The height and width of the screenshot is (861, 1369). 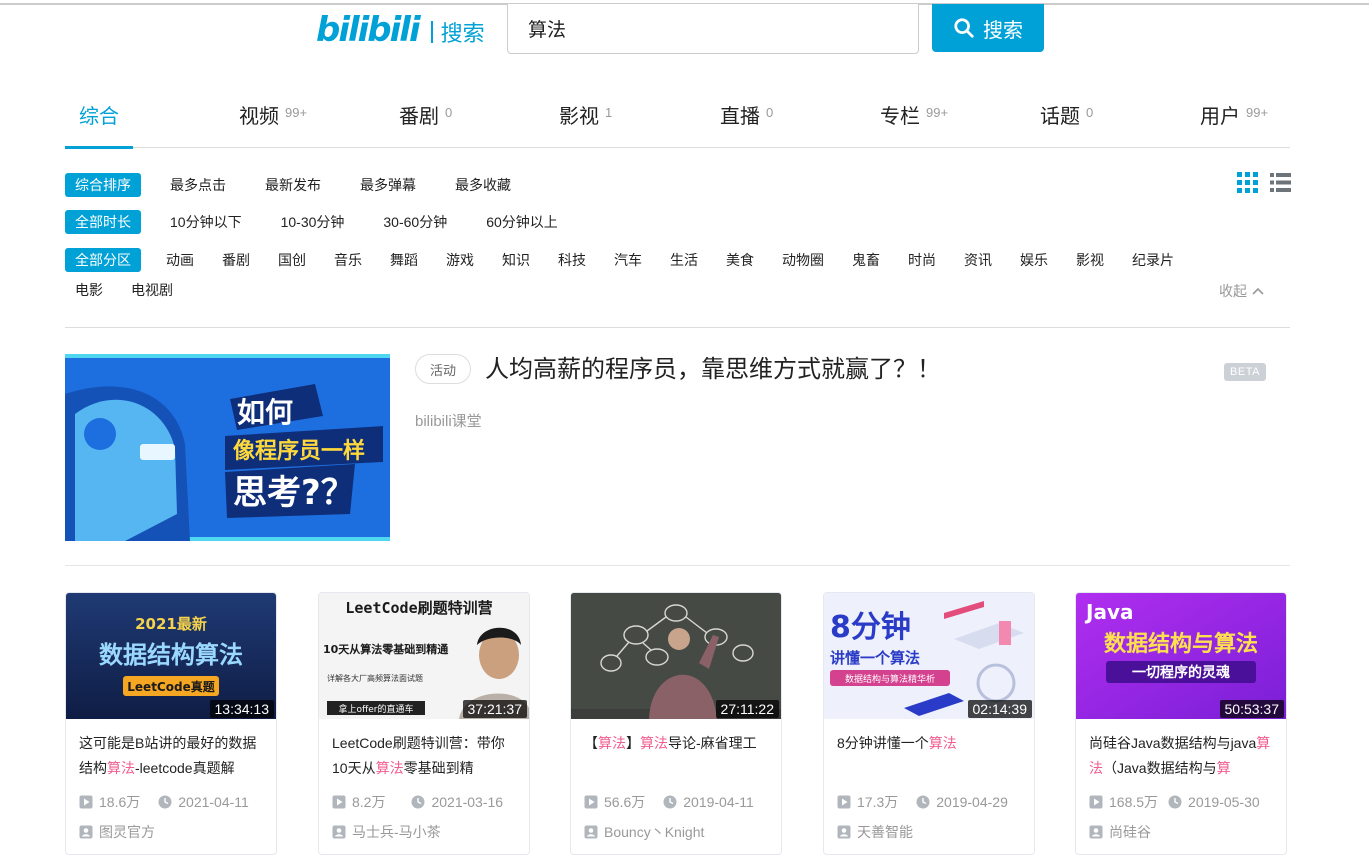 What do you see at coordinates (740, 260) in the screenshot?
I see `zone-filter-item: 美食` at bounding box center [740, 260].